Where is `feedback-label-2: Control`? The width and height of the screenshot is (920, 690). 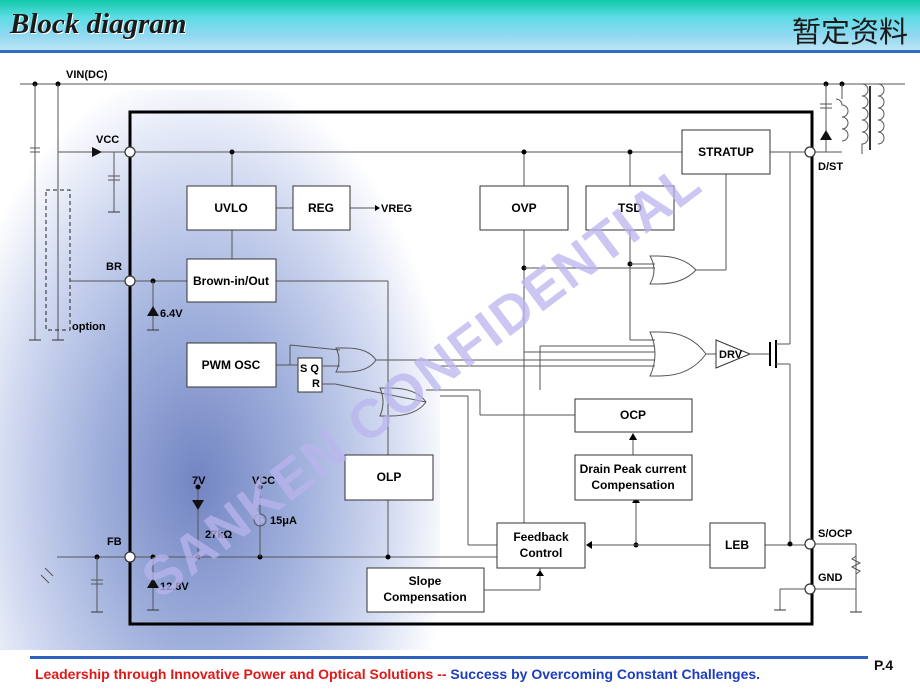
feedback-label-2: Control is located at coordinates (541, 553).